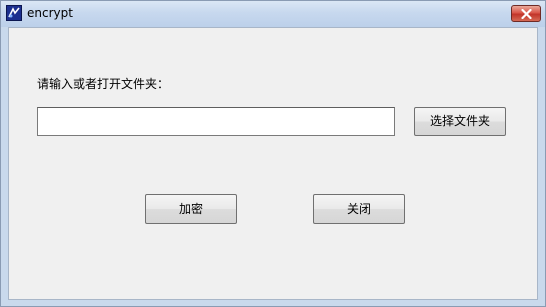 The width and height of the screenshot is (546, 307). I want to click on window-close-button, so click(526, 13).